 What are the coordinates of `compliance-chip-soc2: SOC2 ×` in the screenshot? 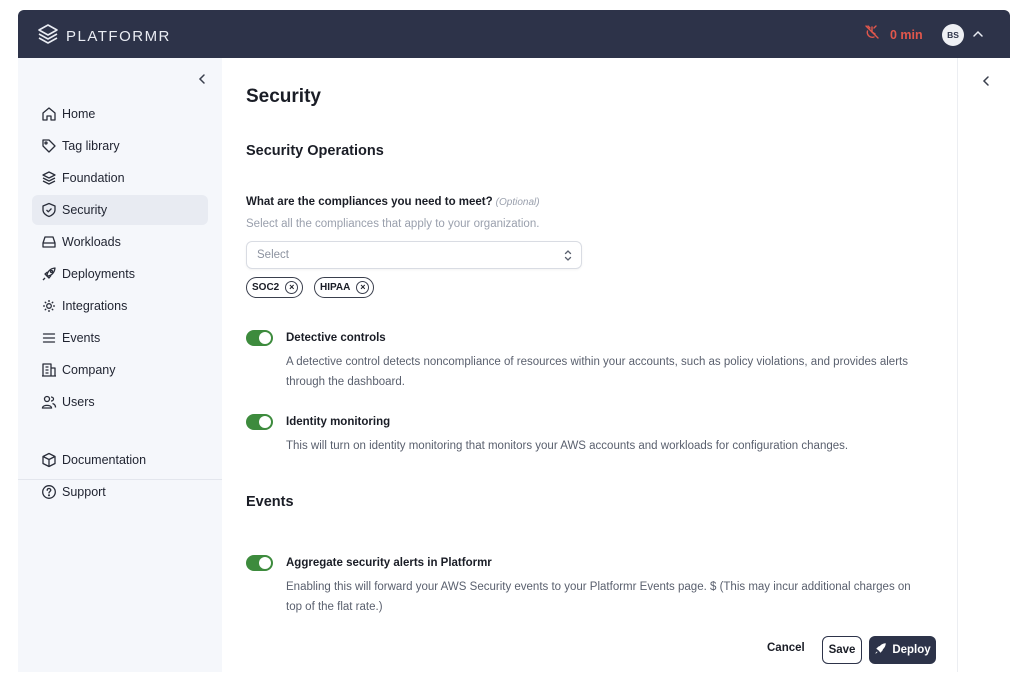 It's located at (275, 287).